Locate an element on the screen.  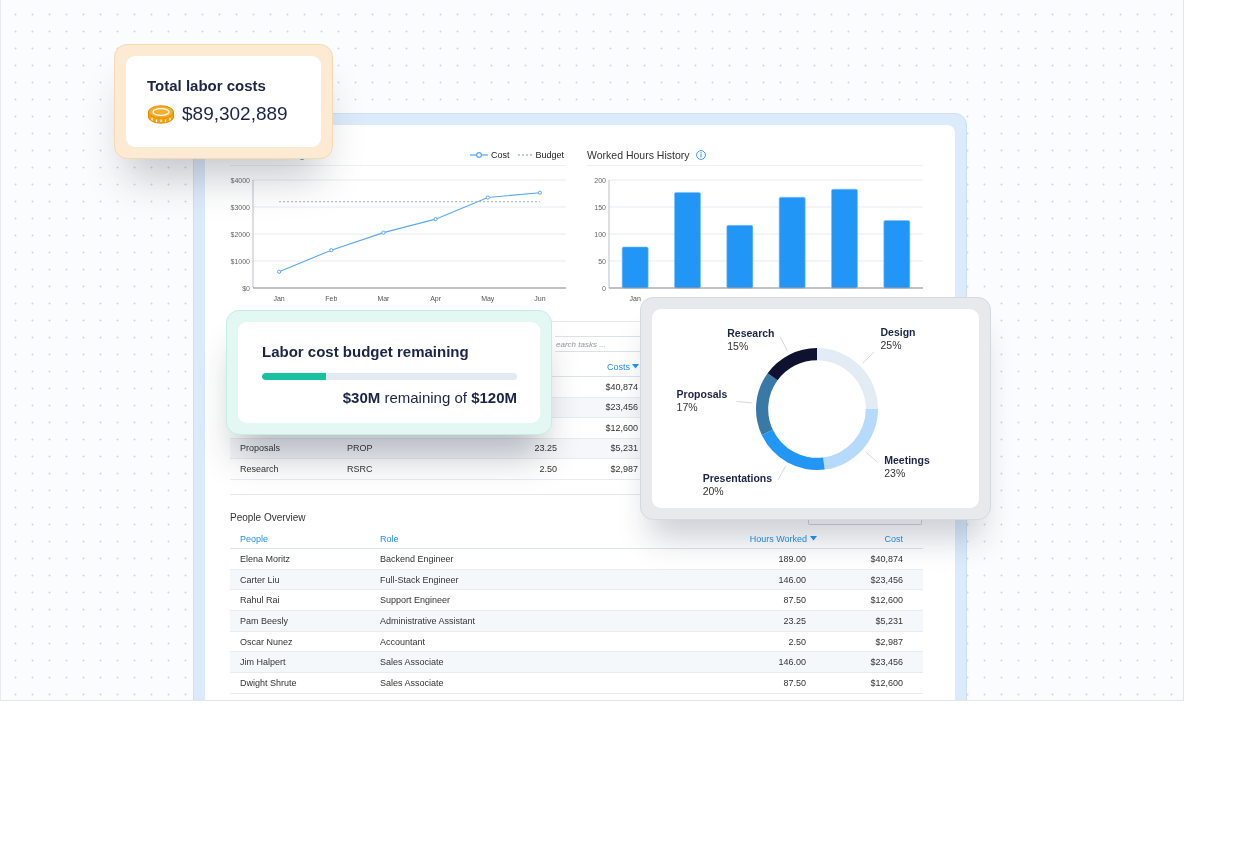
segment-name: Research is located at coordinates (751, 334).